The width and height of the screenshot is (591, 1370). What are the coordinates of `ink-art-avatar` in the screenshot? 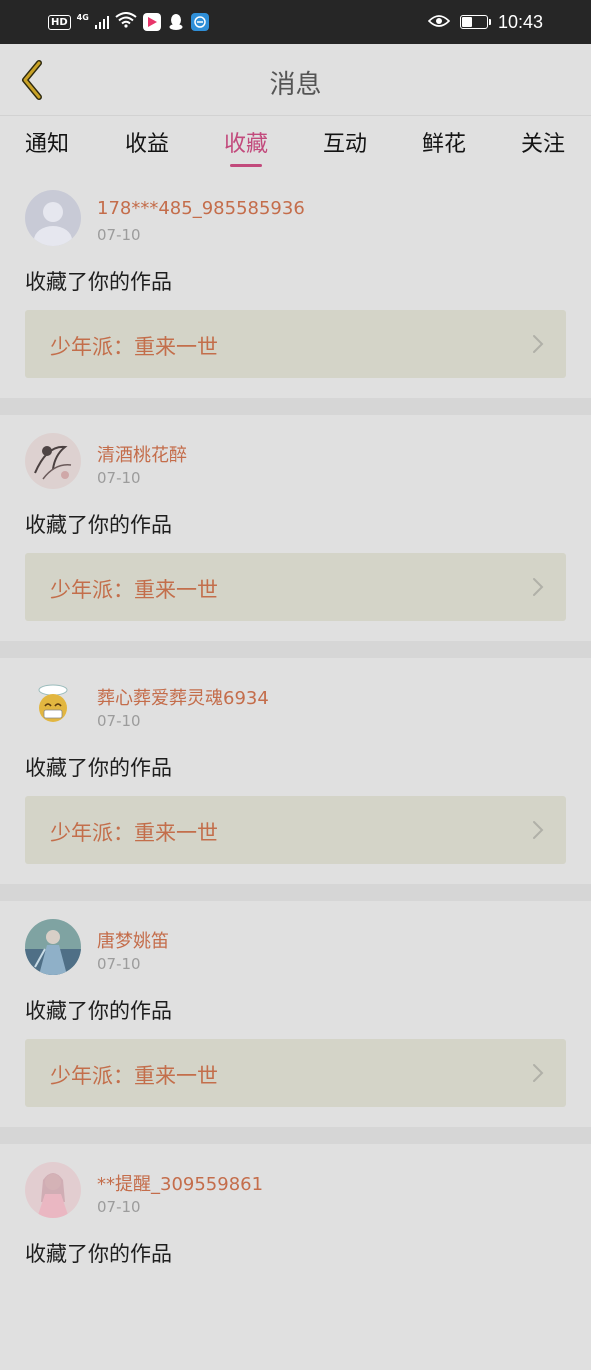 It's located at (53, 461).